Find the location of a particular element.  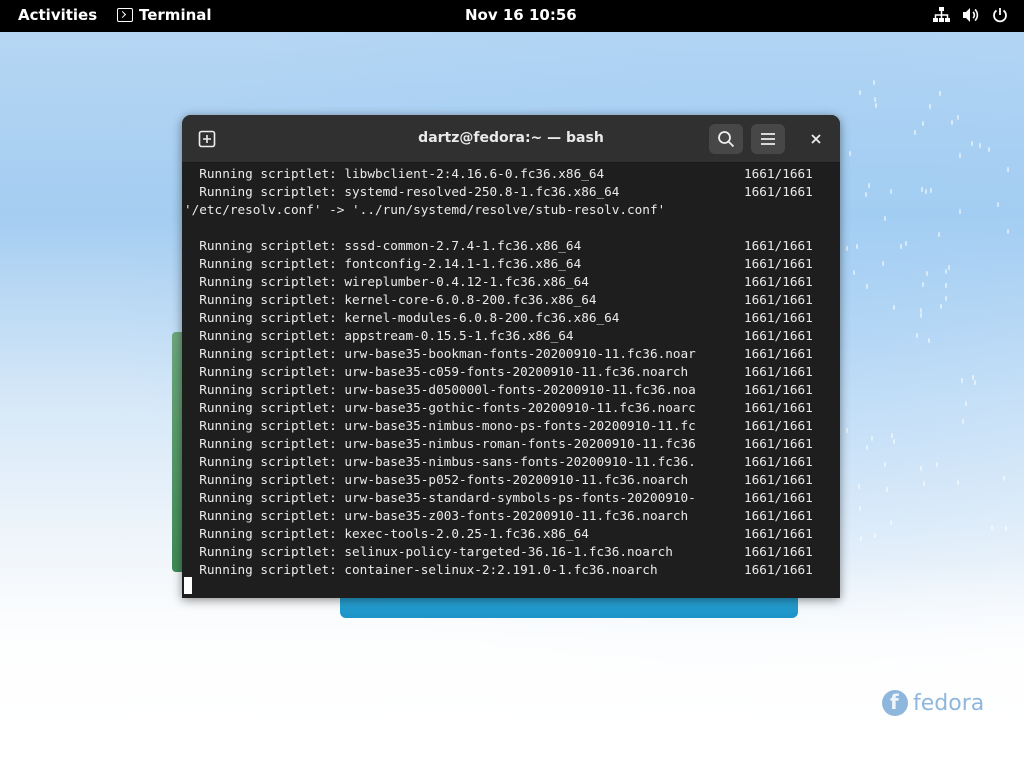

fedora-logo-icon is located at coordinates (895, 703).